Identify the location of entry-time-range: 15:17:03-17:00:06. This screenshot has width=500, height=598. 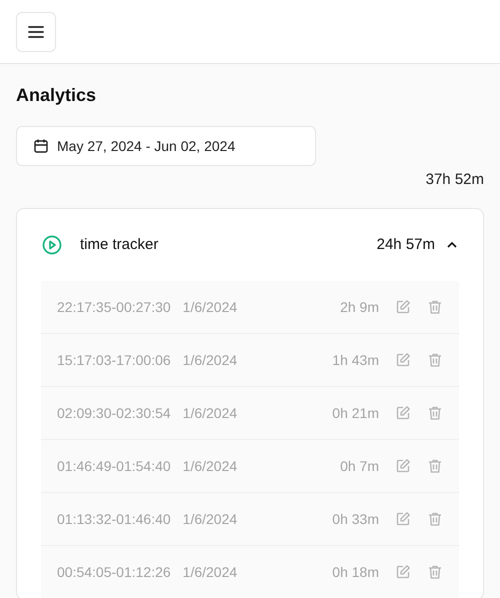
(114, 360).